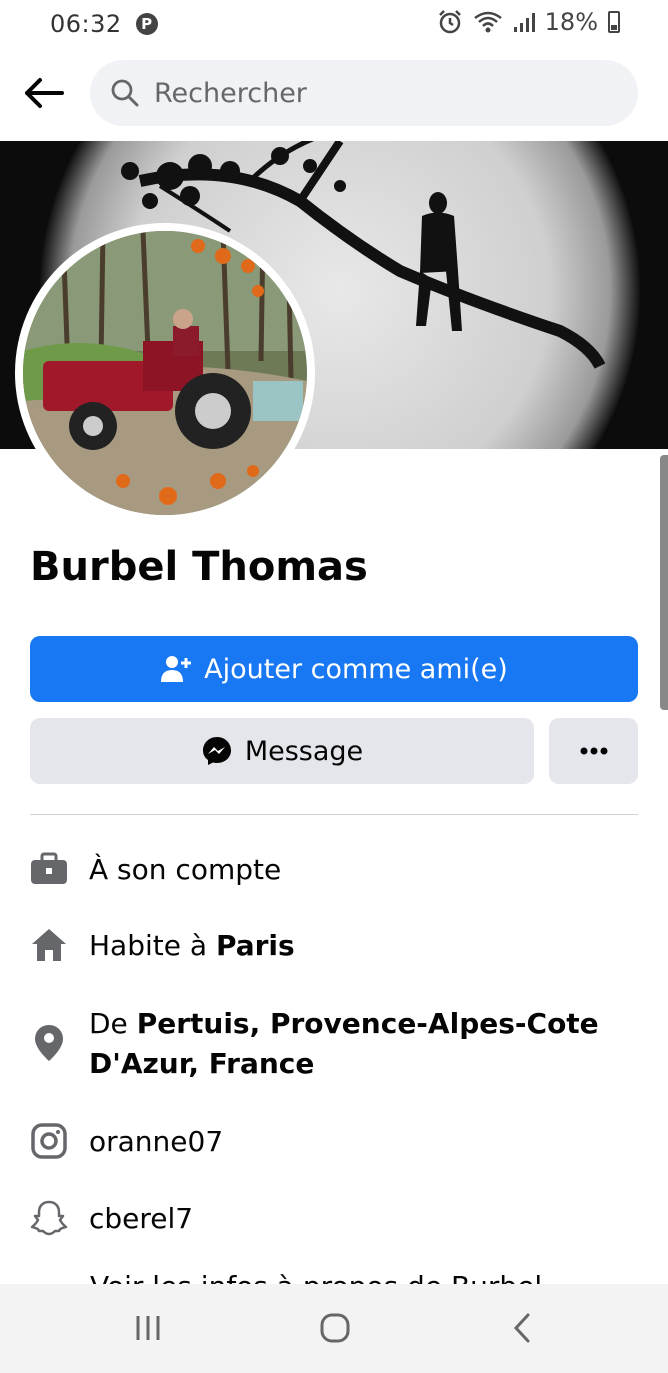  Describe the element at coordinates (141, 1219) in the screenshot. I see `snapchat-text: cberel7` at that location.